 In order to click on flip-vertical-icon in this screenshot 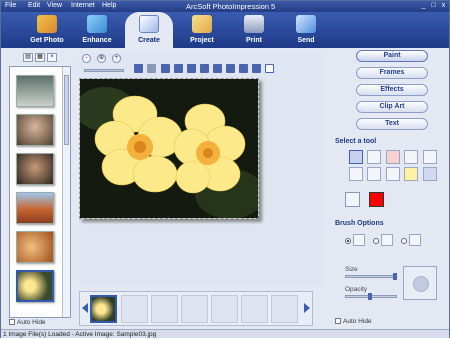, I will do `click(230, 68)`.